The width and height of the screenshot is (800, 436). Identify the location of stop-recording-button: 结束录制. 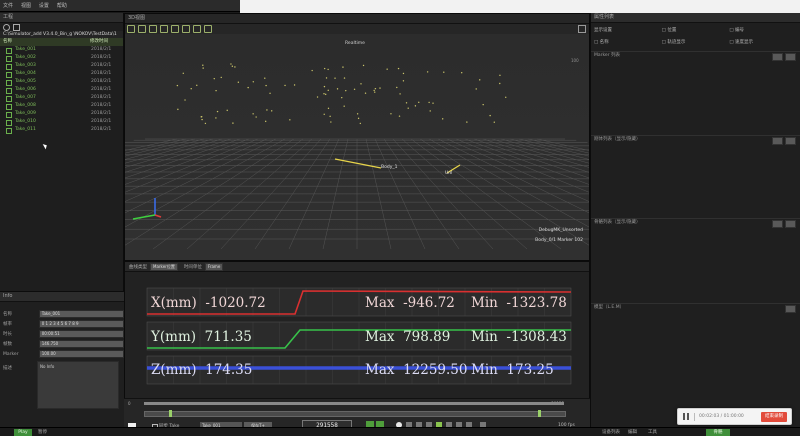
(774, 417).